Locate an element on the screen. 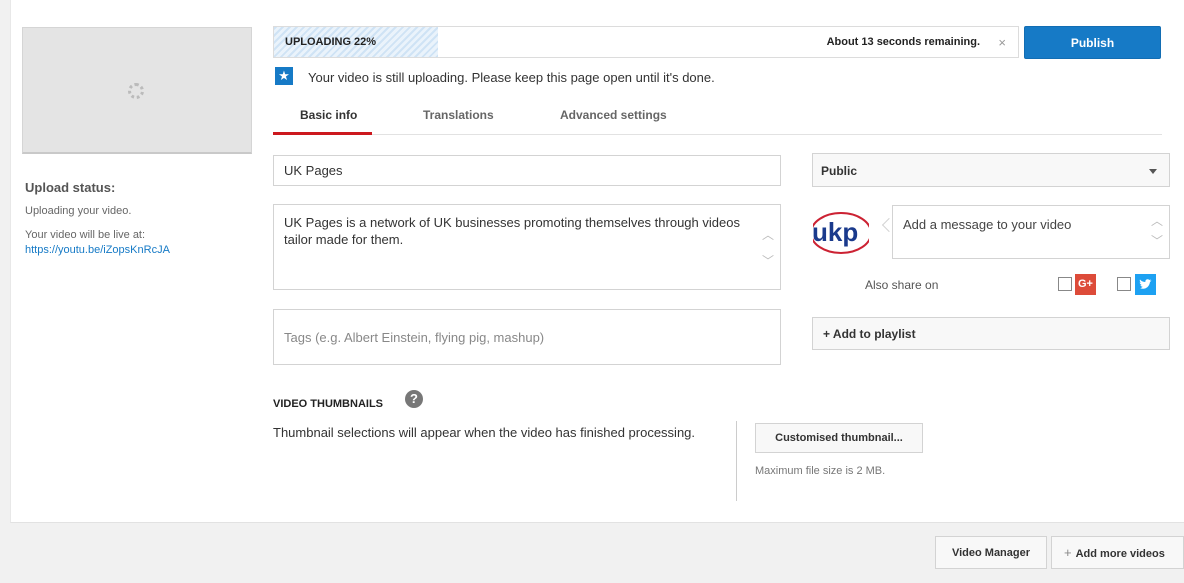 This screenshot has width=1184, height=583. upload-status-text: Uploading your video. is located at coordinates (78, 211).